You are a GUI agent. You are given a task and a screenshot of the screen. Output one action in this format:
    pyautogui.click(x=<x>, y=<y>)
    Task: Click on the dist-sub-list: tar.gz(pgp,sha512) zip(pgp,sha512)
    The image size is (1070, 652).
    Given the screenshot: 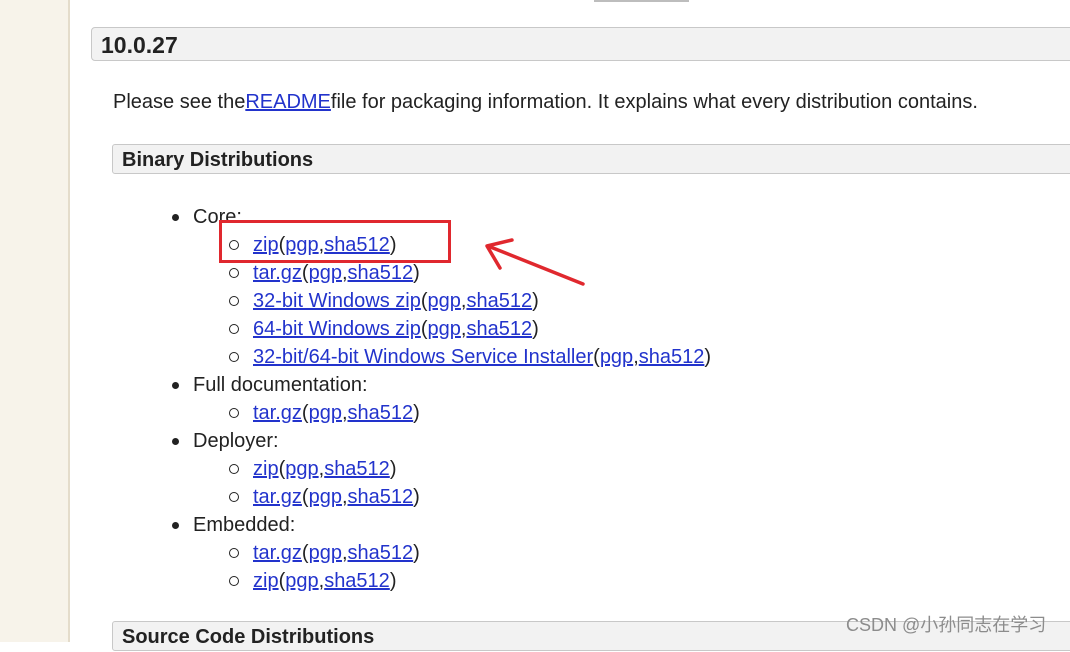 What is the action you would take?
    pyautogui.click(x=452, y=567)
    